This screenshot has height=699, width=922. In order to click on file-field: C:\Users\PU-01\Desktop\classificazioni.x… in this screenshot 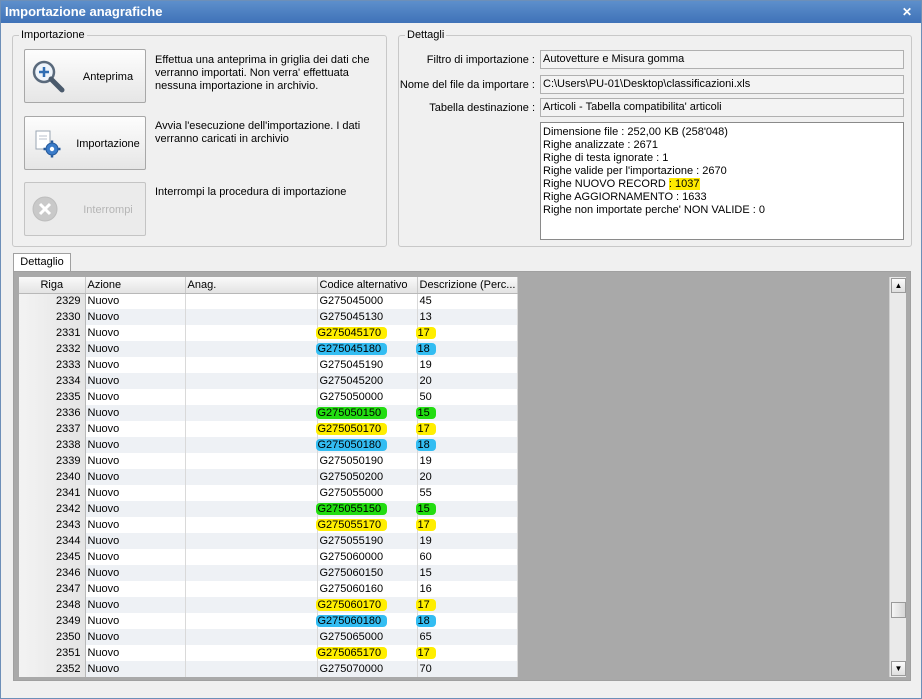, I will do `click(722, 84)`.